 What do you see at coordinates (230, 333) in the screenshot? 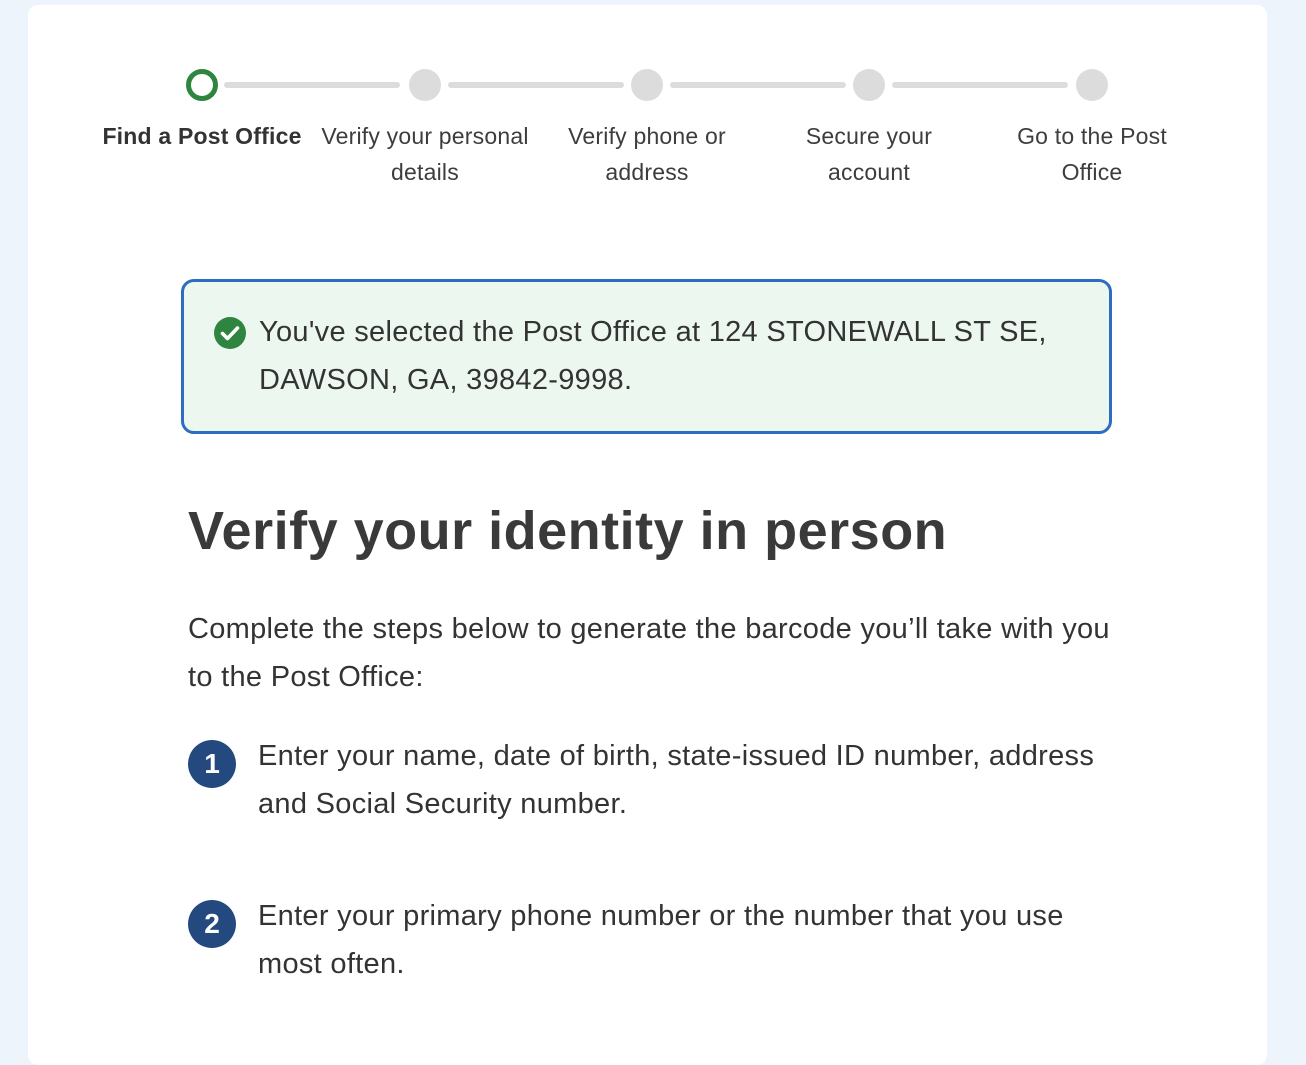
I see `check-circle-icon` at bounding box center [230, 333].